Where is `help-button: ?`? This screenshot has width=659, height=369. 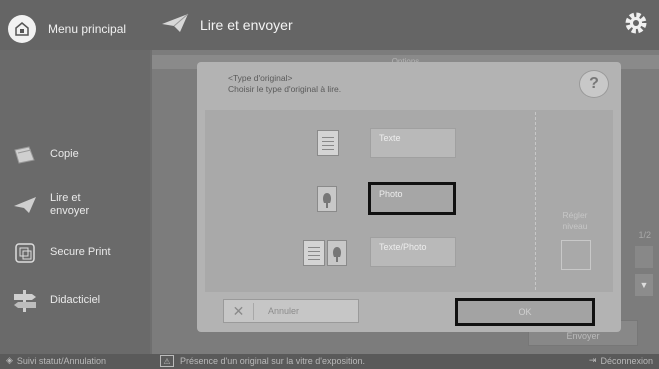 help-button: ? is located at coordinates (594, 84).